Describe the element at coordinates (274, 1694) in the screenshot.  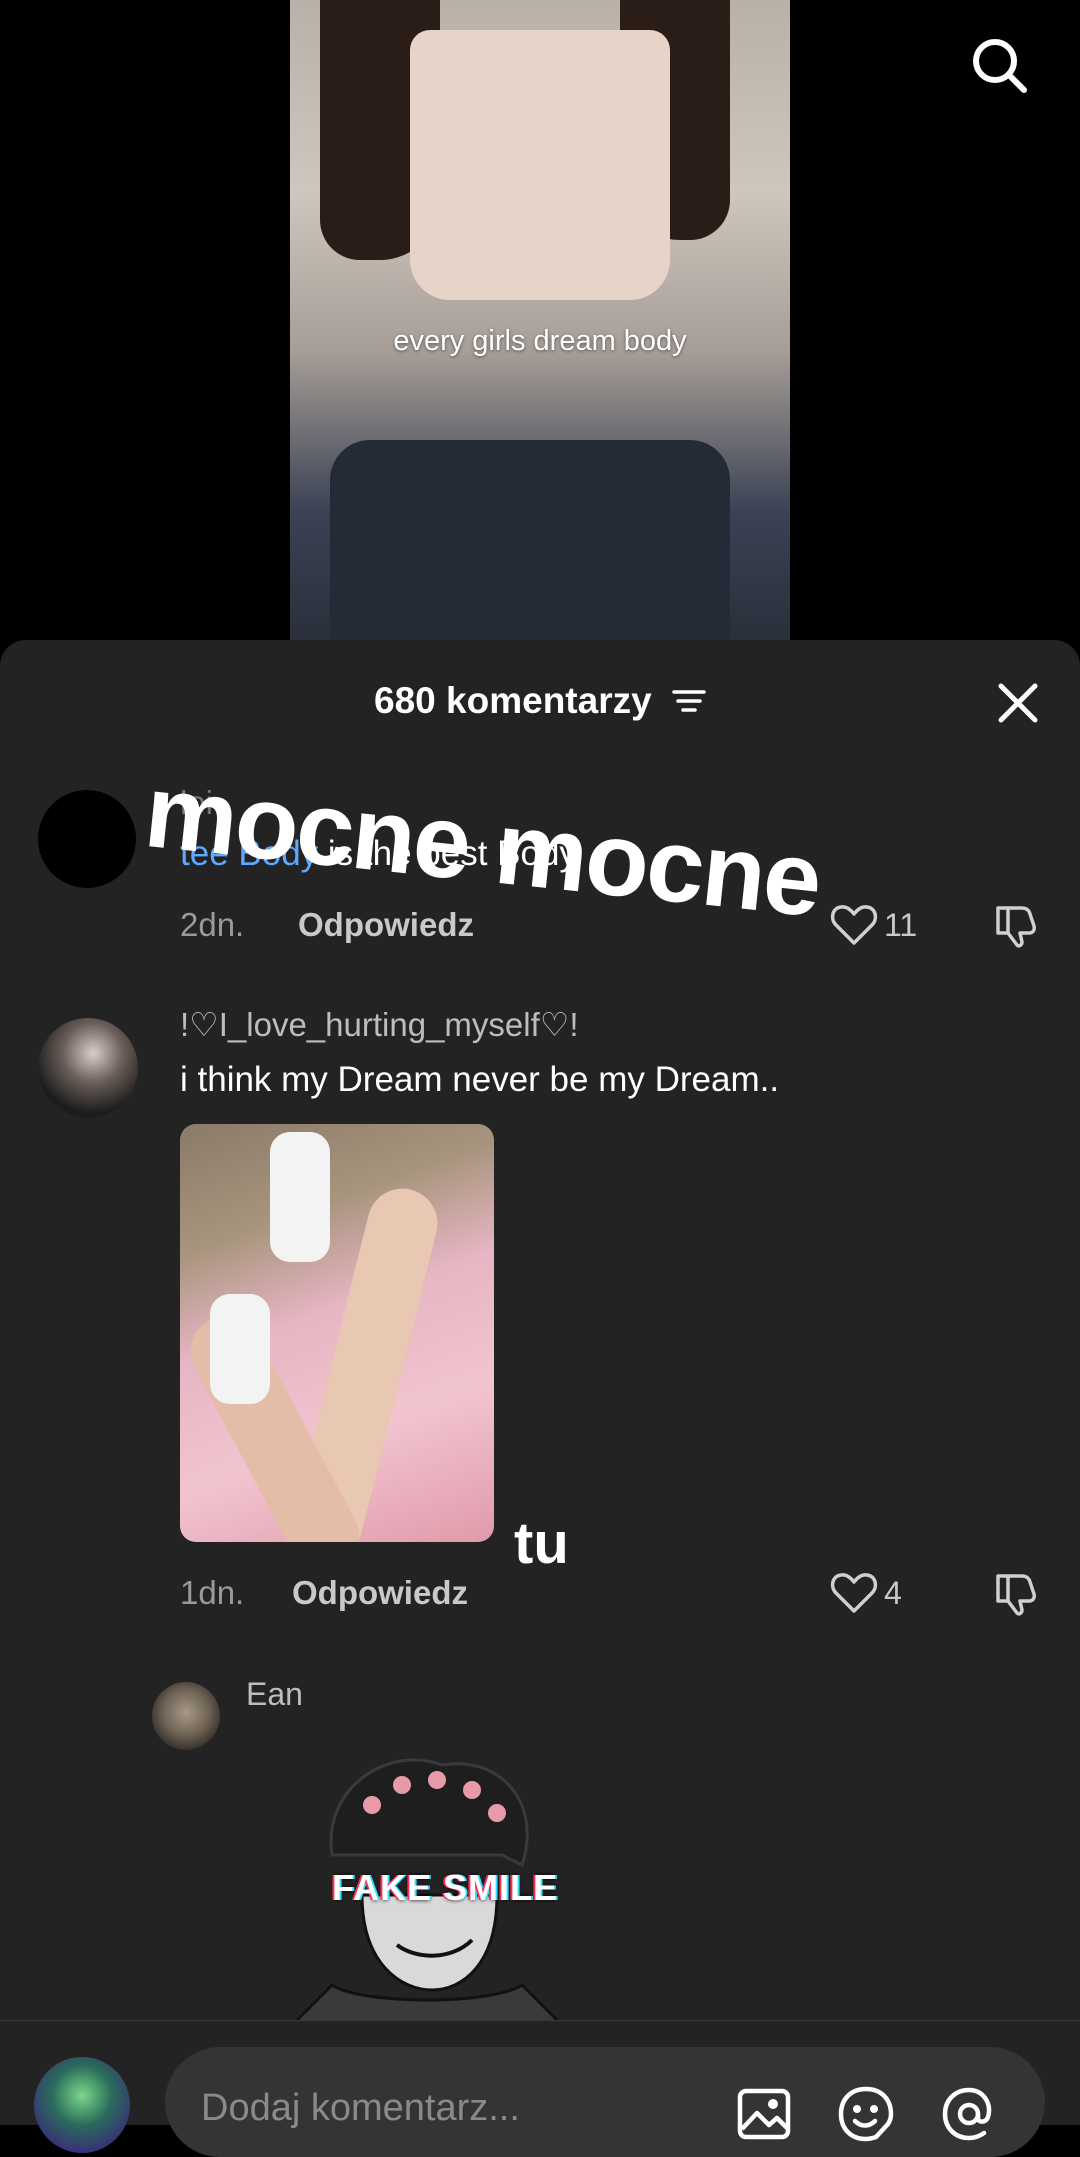
I see `comment-username: Ean` at that location.